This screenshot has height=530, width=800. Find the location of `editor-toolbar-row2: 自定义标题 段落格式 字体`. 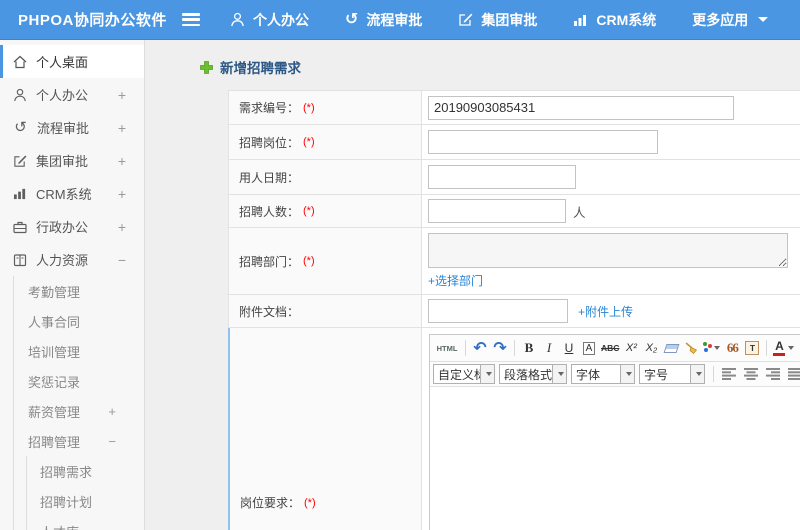

editor-toolbar-row2: 自定义标题 段落格式 字体 is located at coordinates (615, 374).